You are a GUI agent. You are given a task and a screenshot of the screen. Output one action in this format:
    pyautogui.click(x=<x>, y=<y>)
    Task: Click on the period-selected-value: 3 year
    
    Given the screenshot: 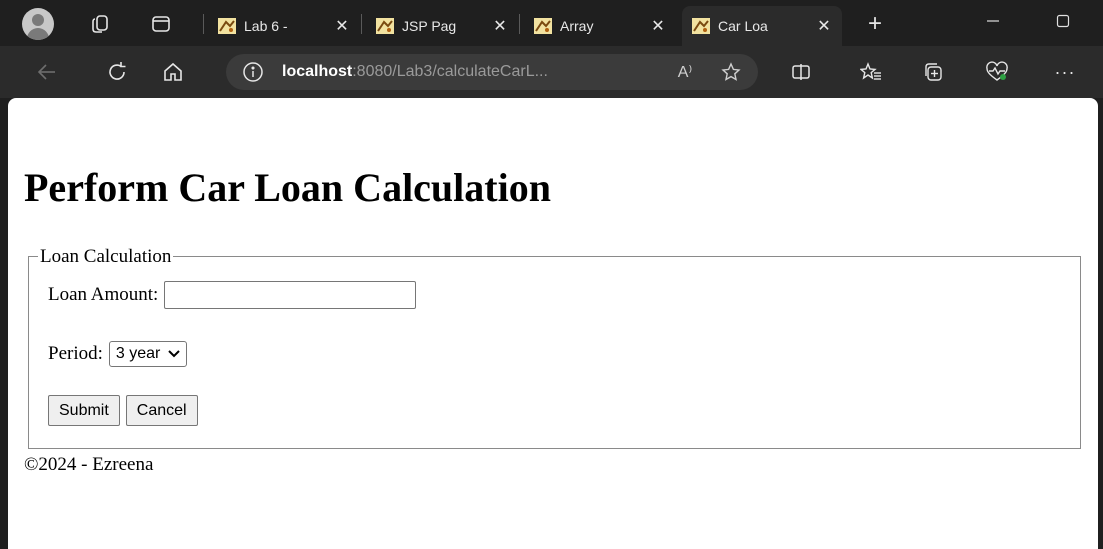 What is the action you would take?
    pyautogui.click(x=138, y=353)
    